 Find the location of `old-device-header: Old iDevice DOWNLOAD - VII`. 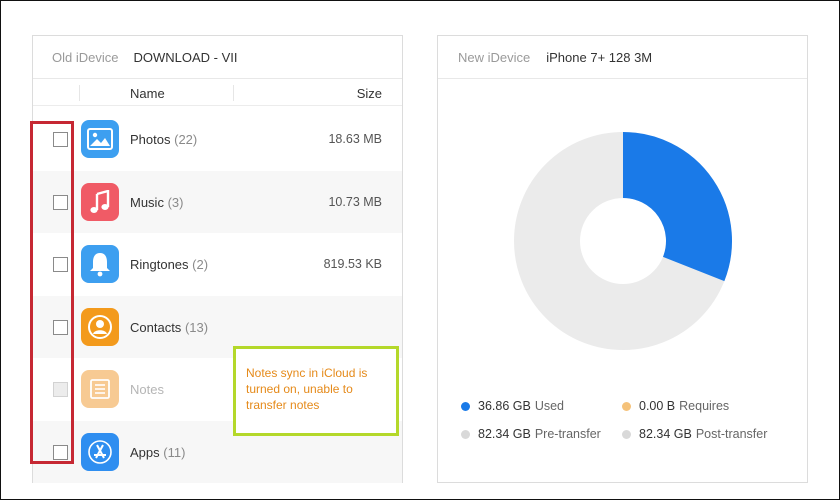

old-device-header: Old iDevice DOWNLOAD - VII is located at coordinates (217, 57).